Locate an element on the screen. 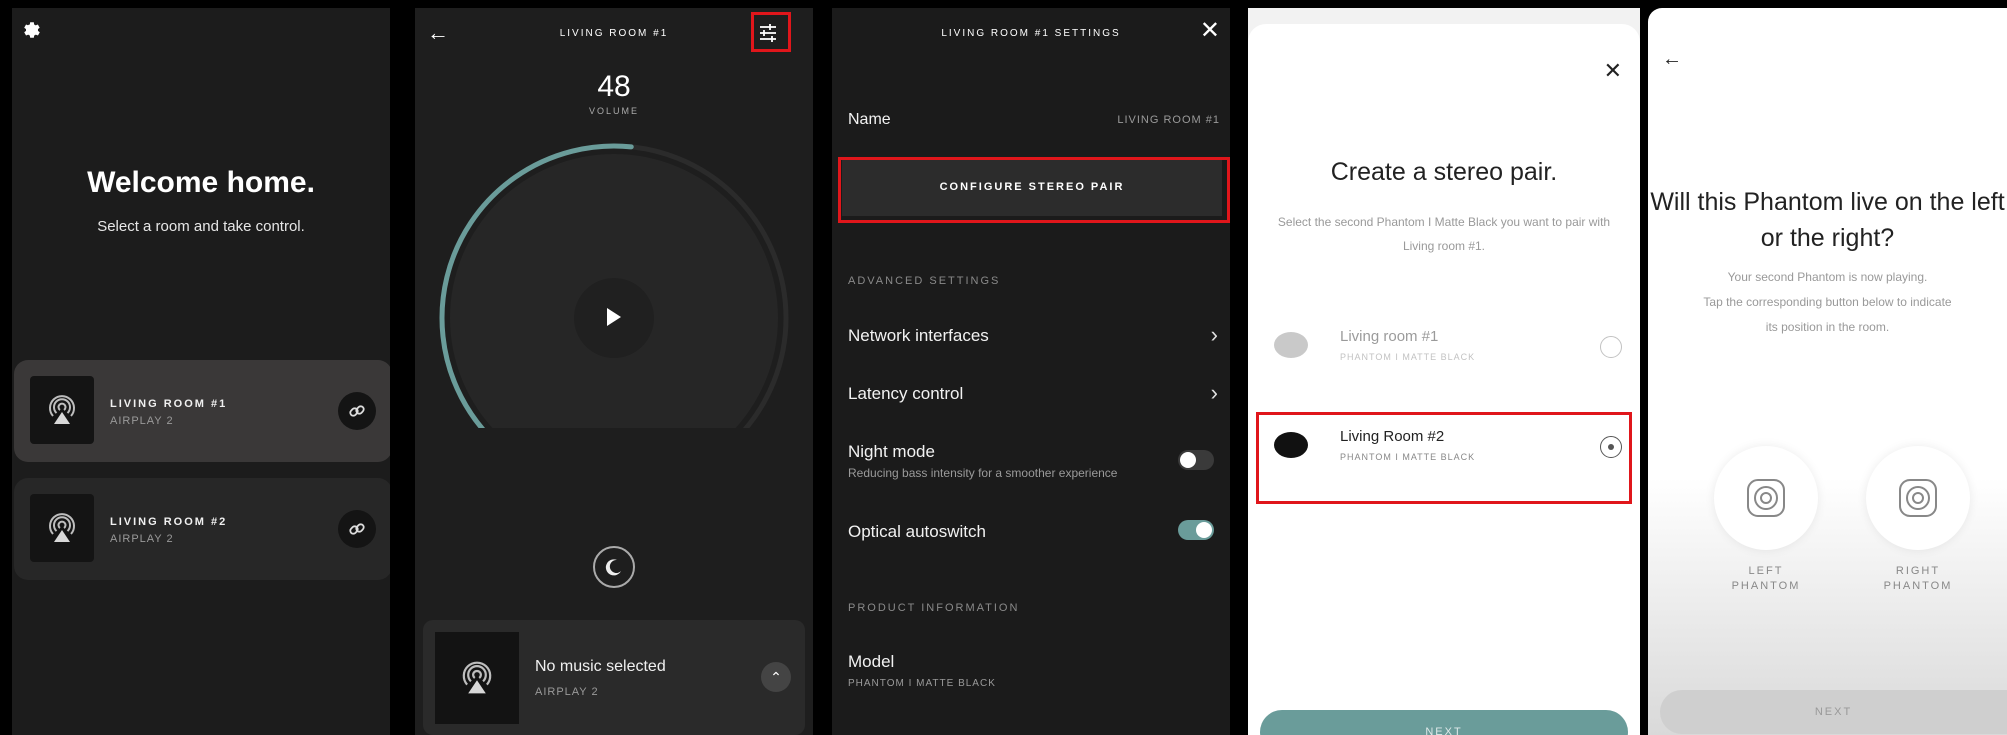 This screenshot has height=735, width=2007. network-interfaces-row: Network interfaces › is located at coordinates (1031, 338).